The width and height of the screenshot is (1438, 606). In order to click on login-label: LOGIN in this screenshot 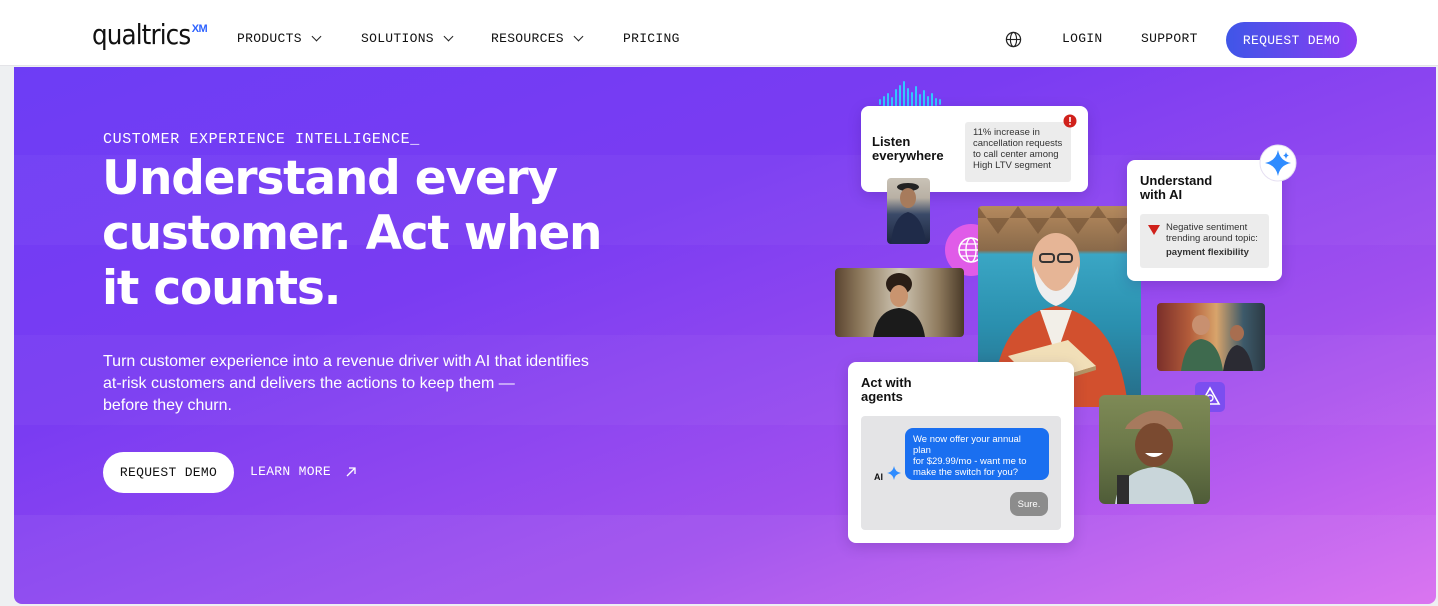, I will do `click(1082, 38)`.